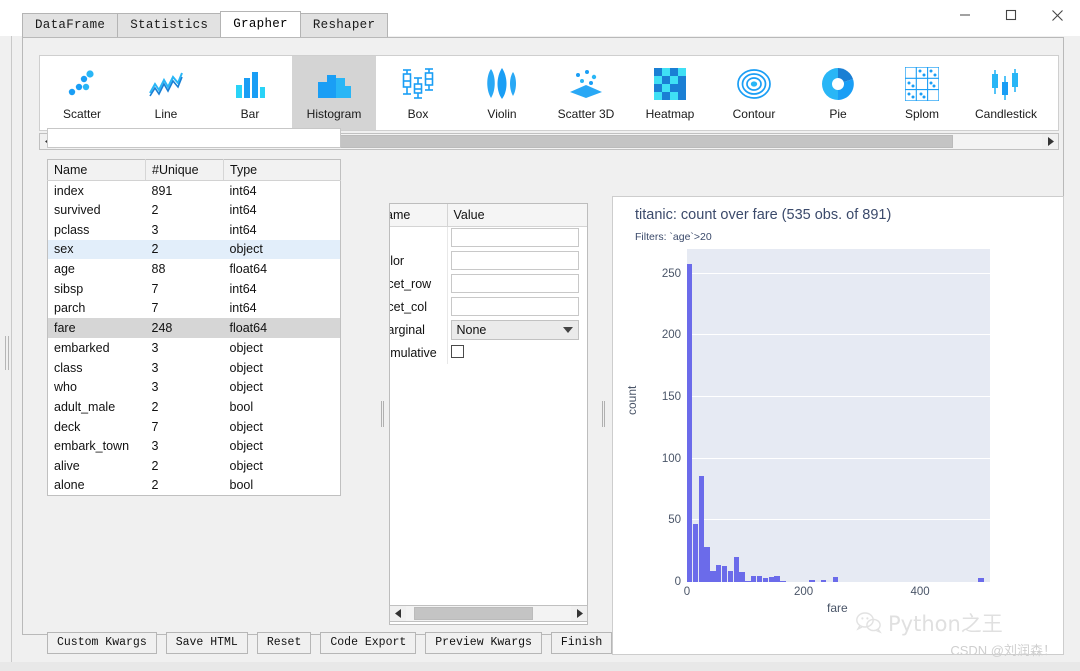 The height and width of the screenshot is (671, 1080). I want to click on table-row: deck 7 object, so click(194, 427).